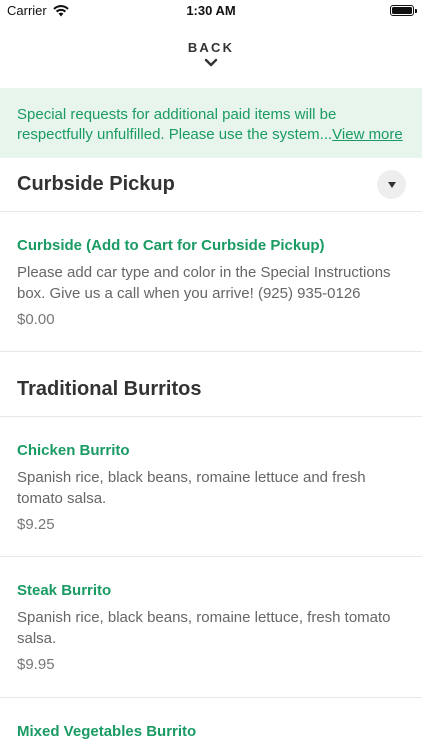  What do you see at coordinates (211, 724) in the screenshot?
I see `menu-item: Mixed Vegetables Burrito` at bounding box center [211, 724].